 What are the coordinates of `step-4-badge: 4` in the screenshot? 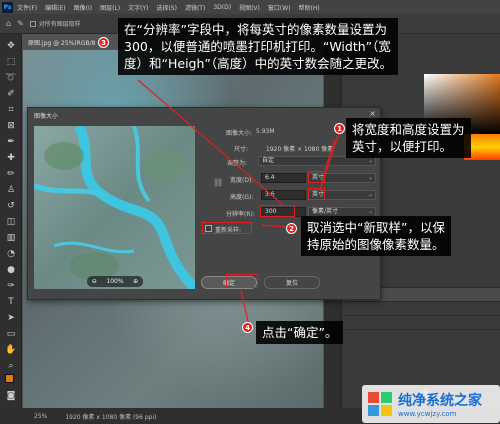 It's located at (247, 327).